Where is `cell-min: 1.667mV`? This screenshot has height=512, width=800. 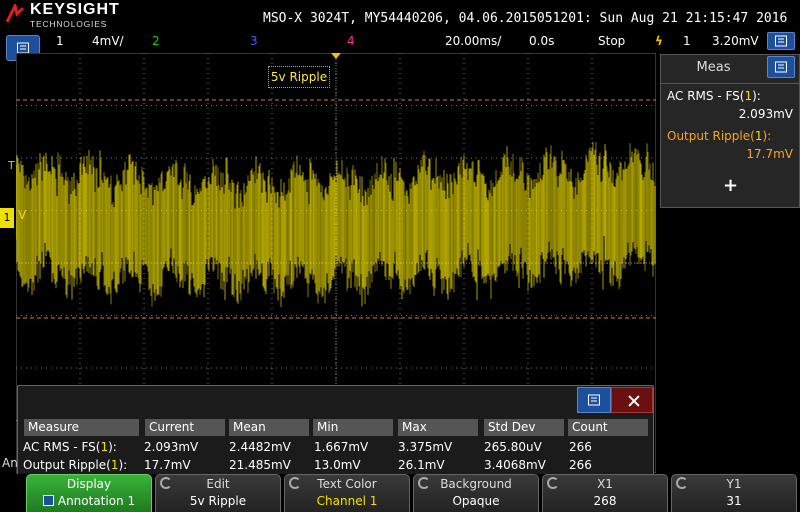
cell-min: 1.667mV is located at coordinates (341, 447).